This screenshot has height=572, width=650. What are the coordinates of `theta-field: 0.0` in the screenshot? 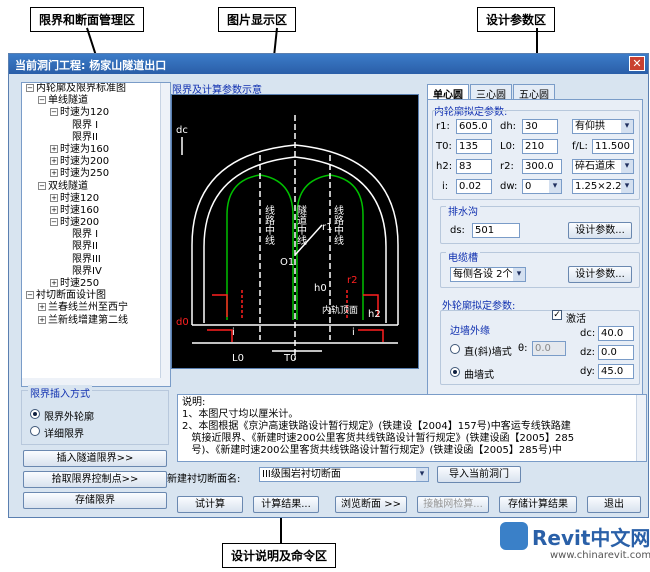 It's located at (549, 348).